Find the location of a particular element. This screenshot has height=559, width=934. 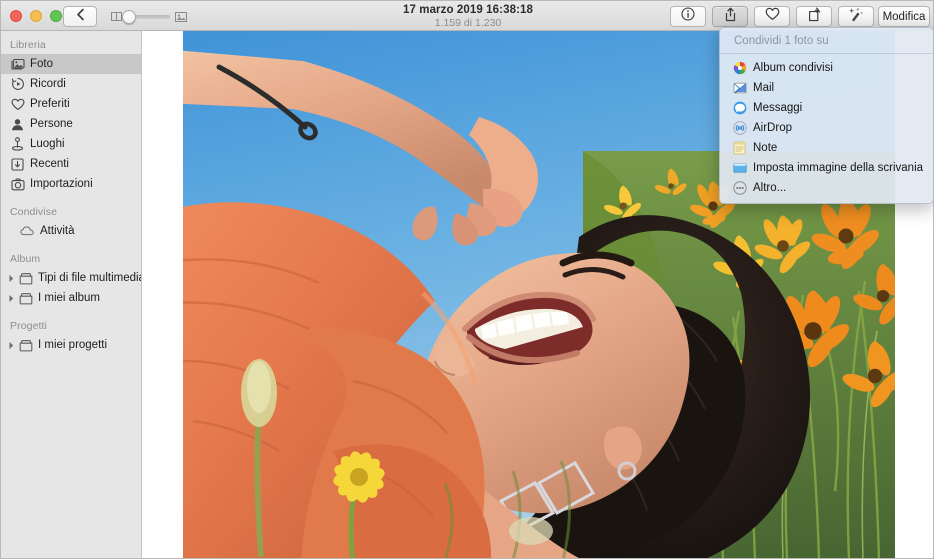

sidebar-item-i-miei-progetti: I miei progetti is located at coordinates (71, 345).